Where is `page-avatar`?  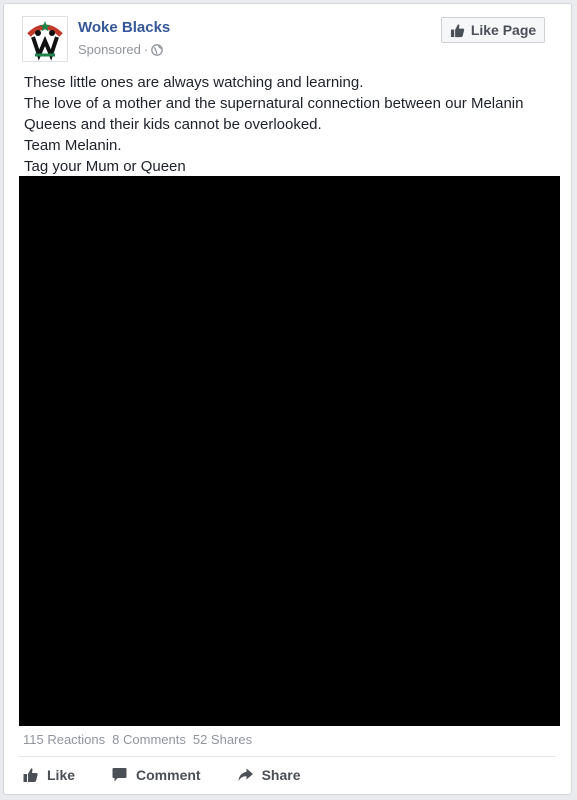
page-avatar is located at coordinates (45, 39).